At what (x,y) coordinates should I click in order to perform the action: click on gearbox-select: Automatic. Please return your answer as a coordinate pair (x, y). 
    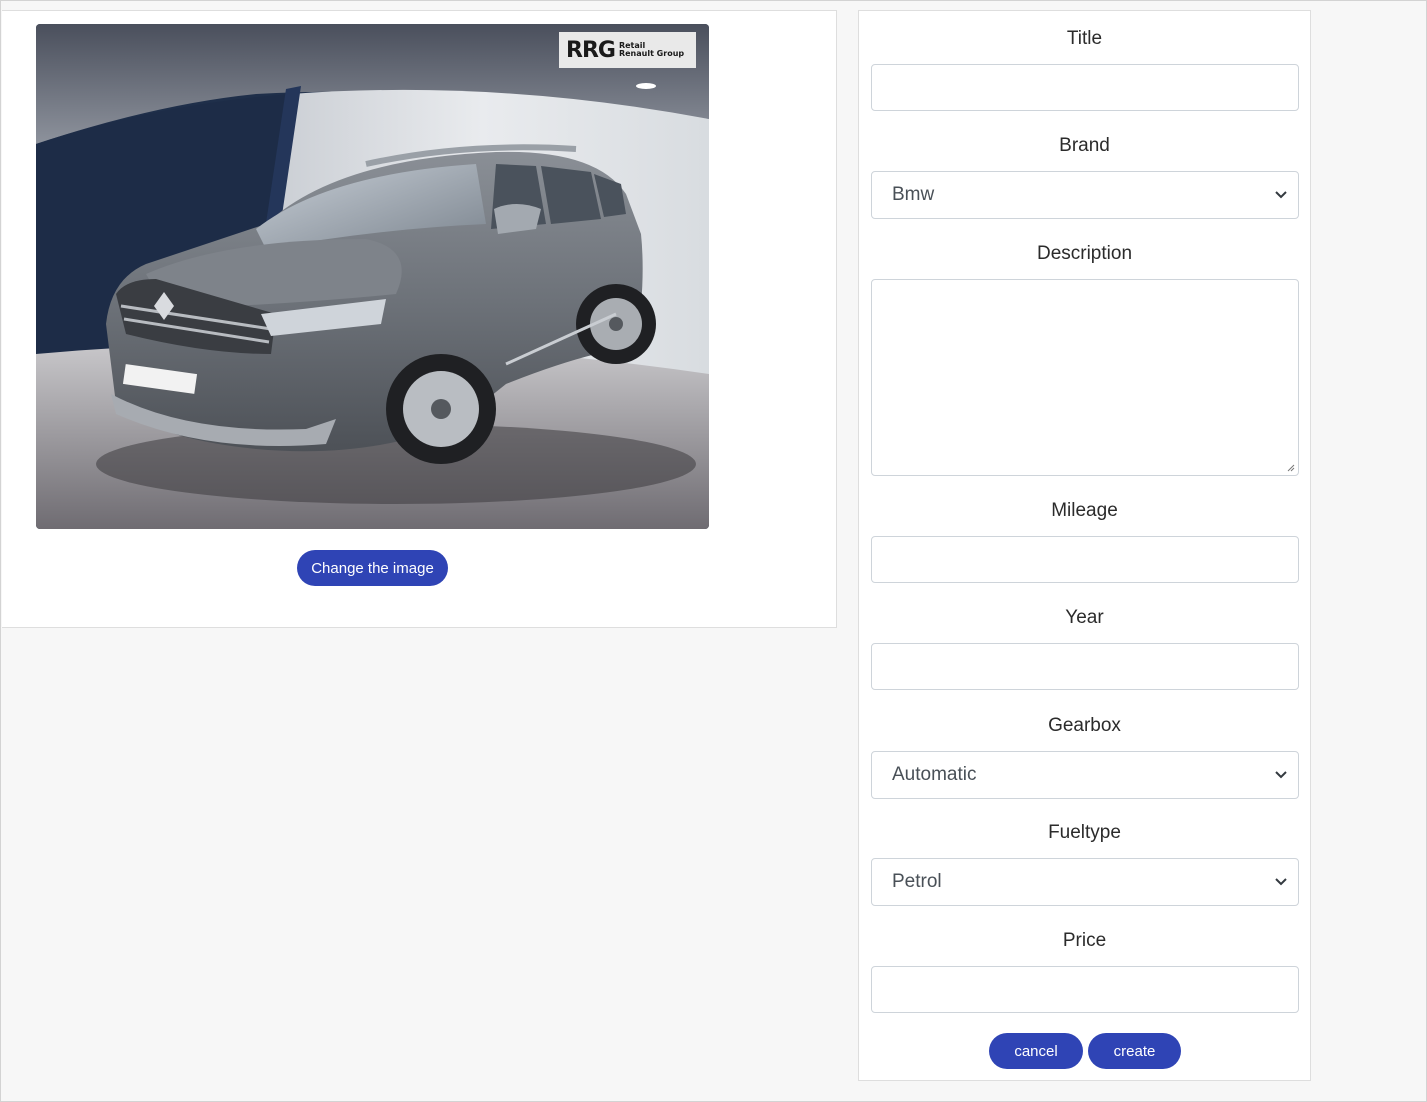
    Looking at the image, I should click on (1085, 775).